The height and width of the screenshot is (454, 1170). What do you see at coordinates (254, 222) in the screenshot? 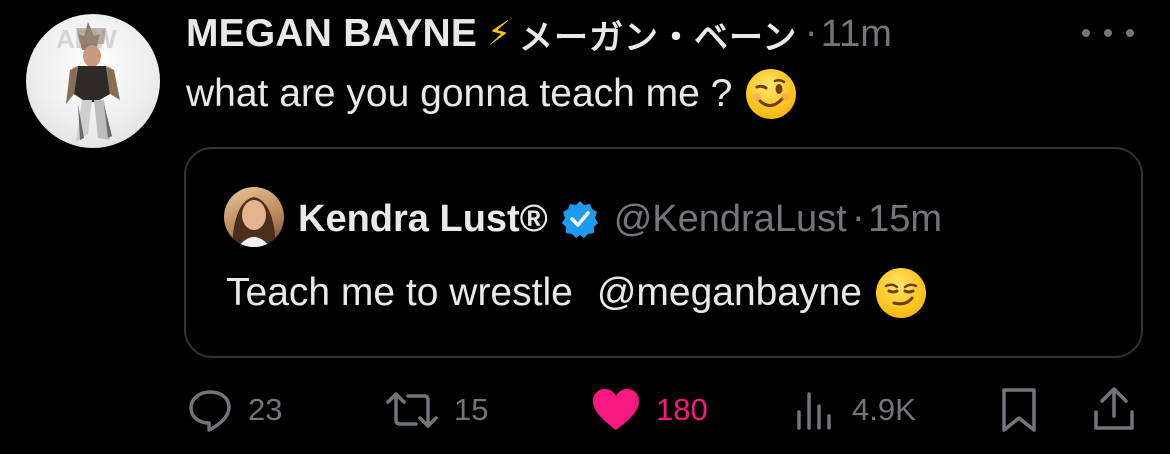
I see `portrait-photo` at bounding box center [254, 222].